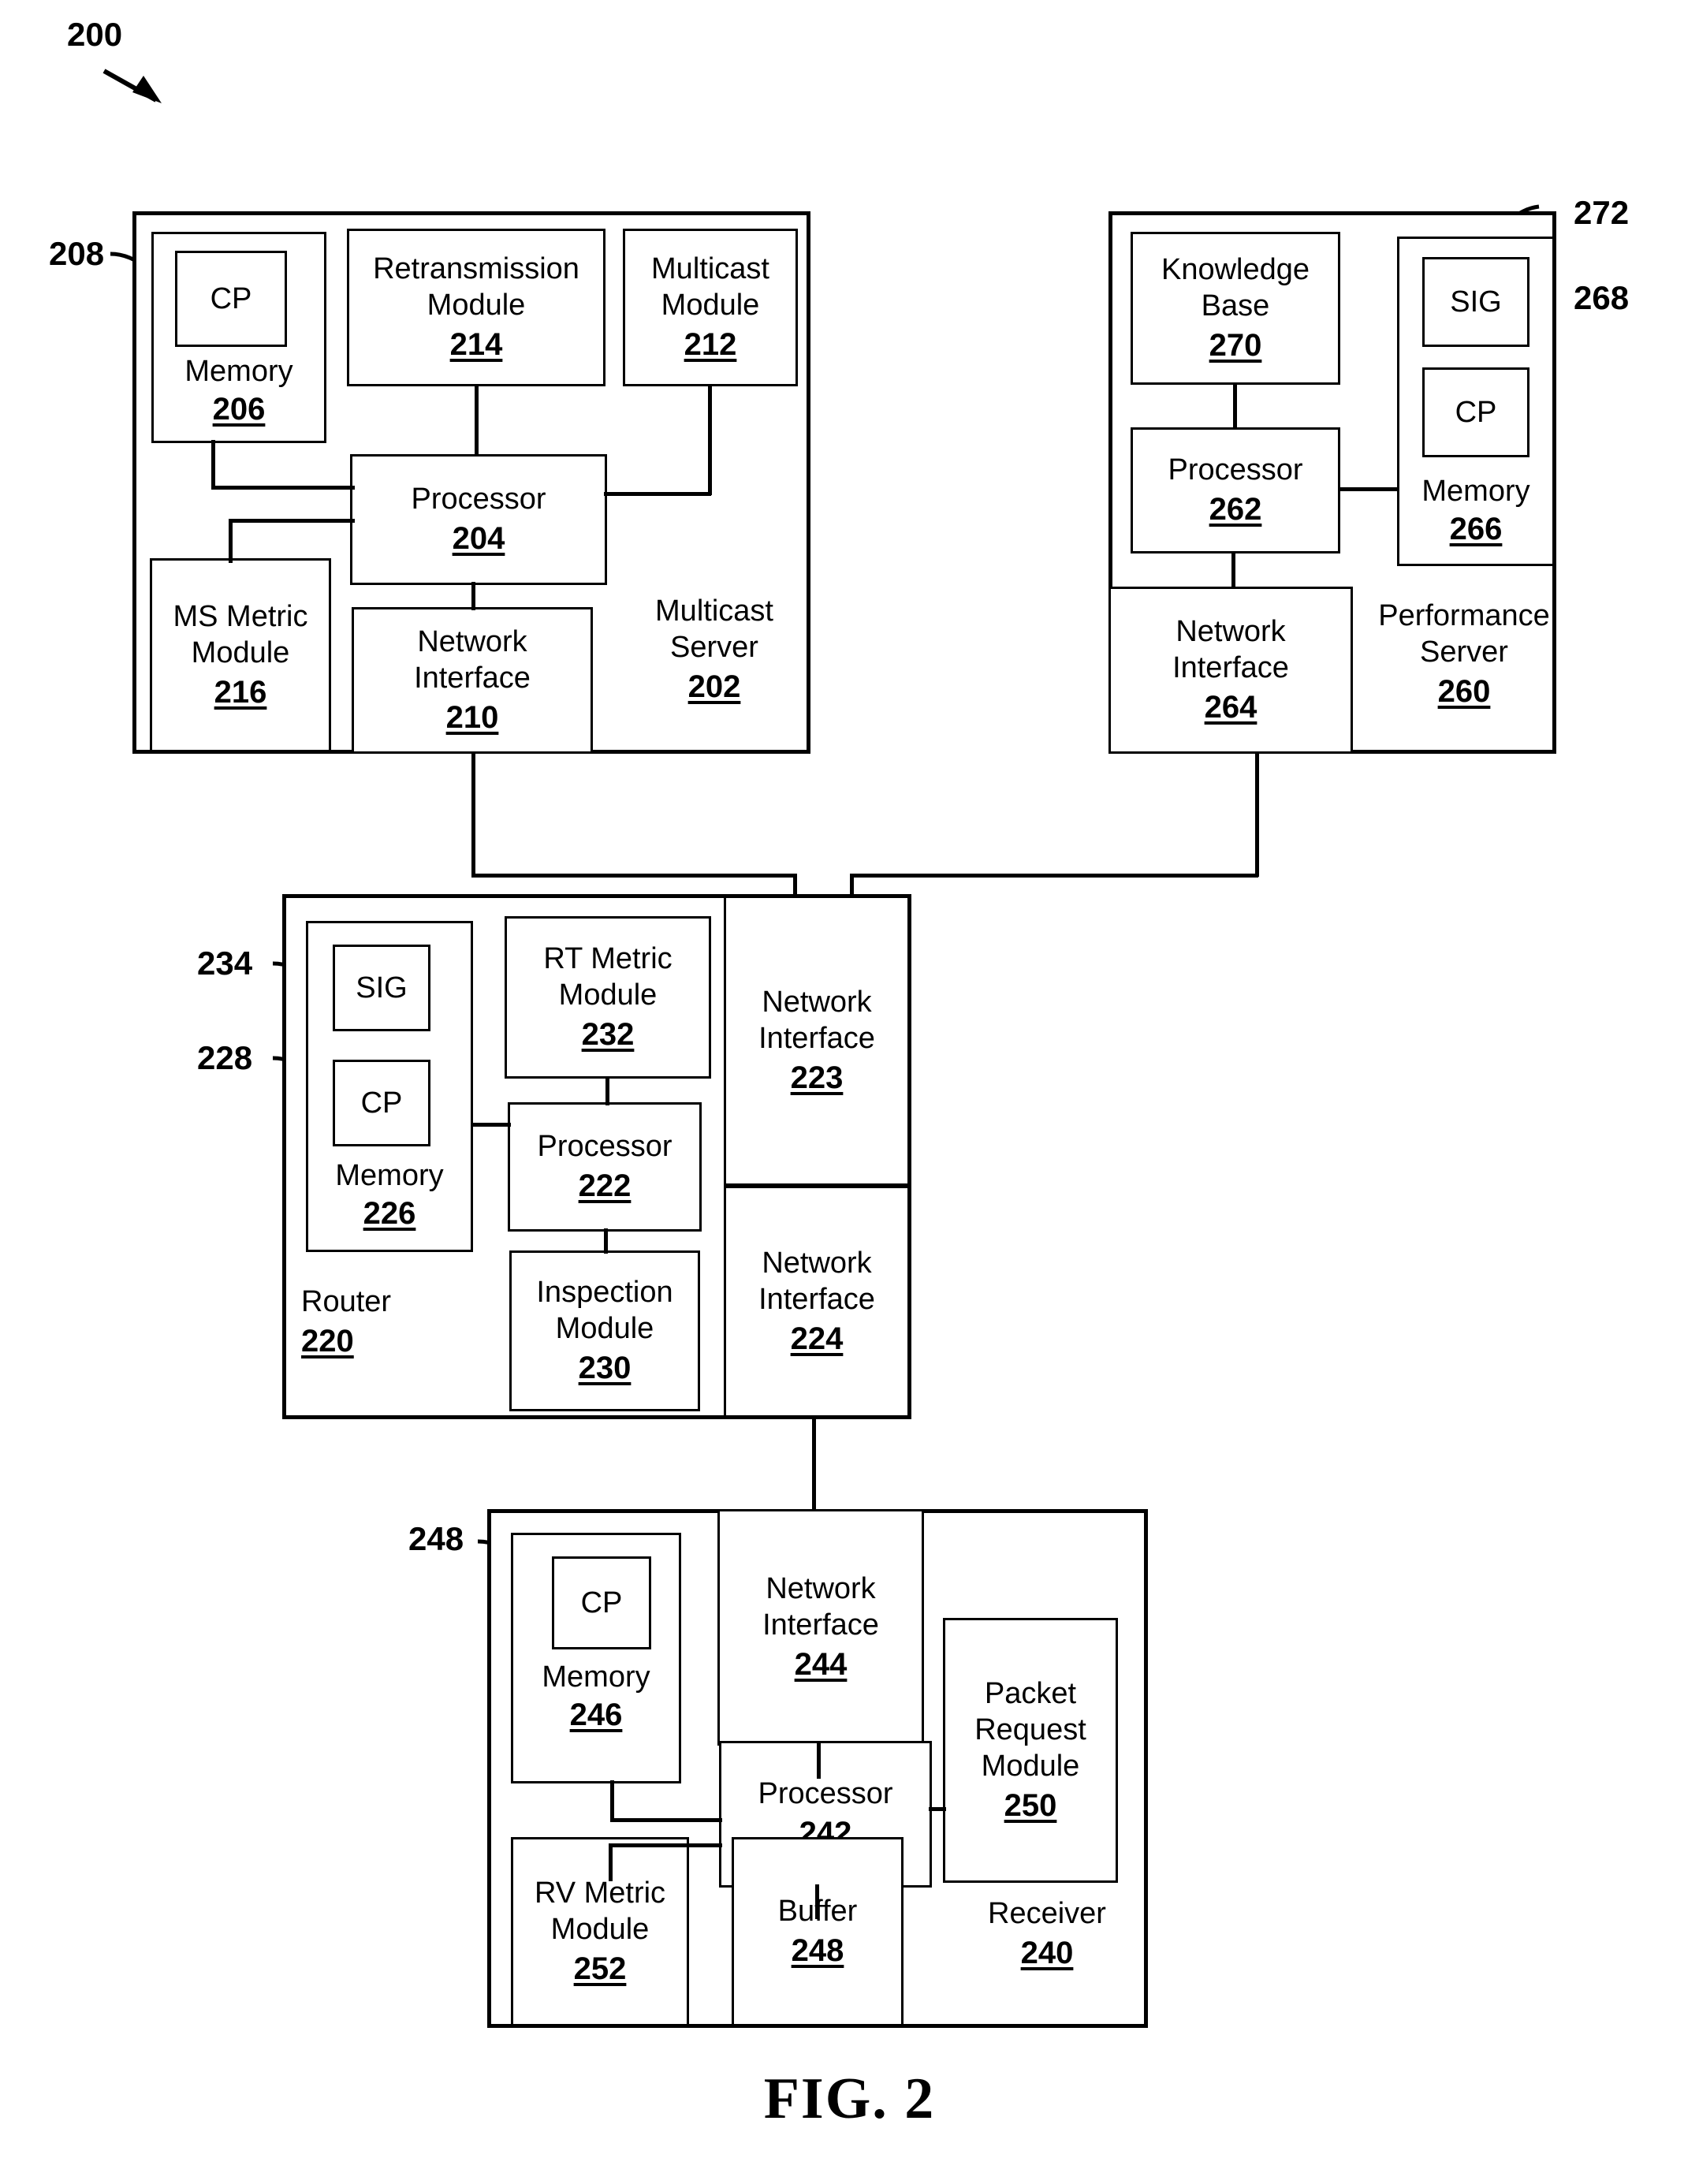 The width and height of the screenshot is (1699, 2184). I want to click on router-processor-number: 222, so click(605, 1185).